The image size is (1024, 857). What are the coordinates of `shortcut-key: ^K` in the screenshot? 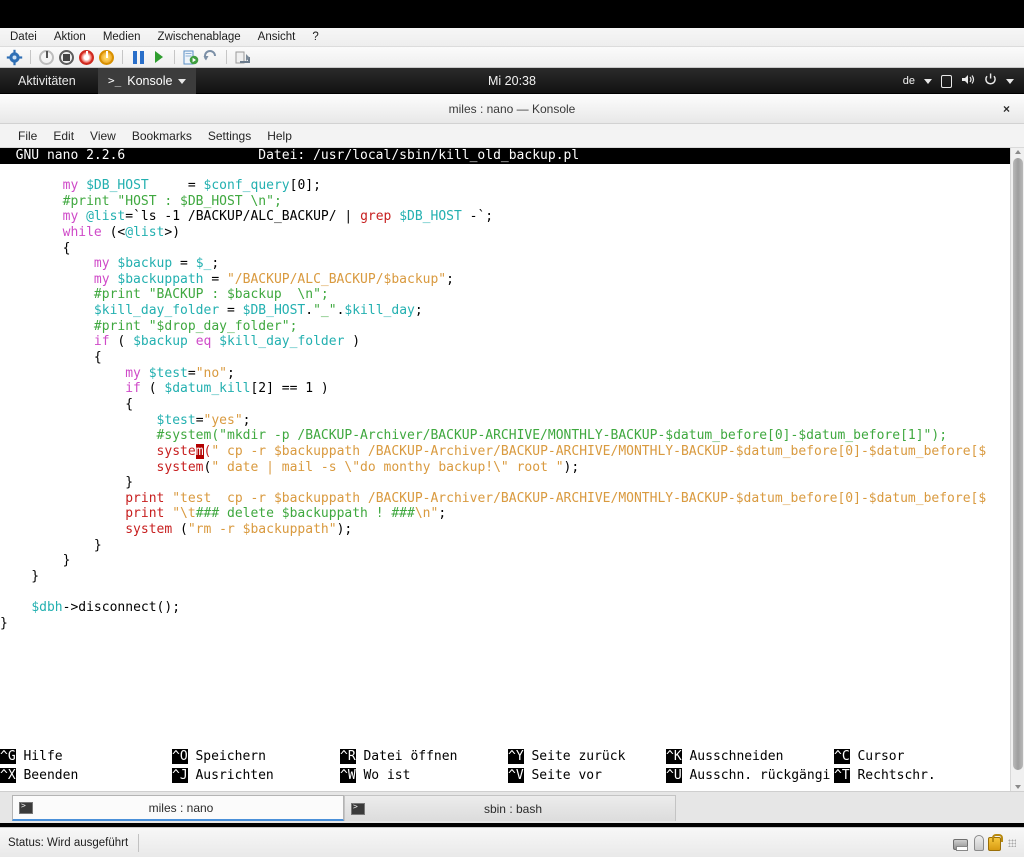 It's located at (674, 756).